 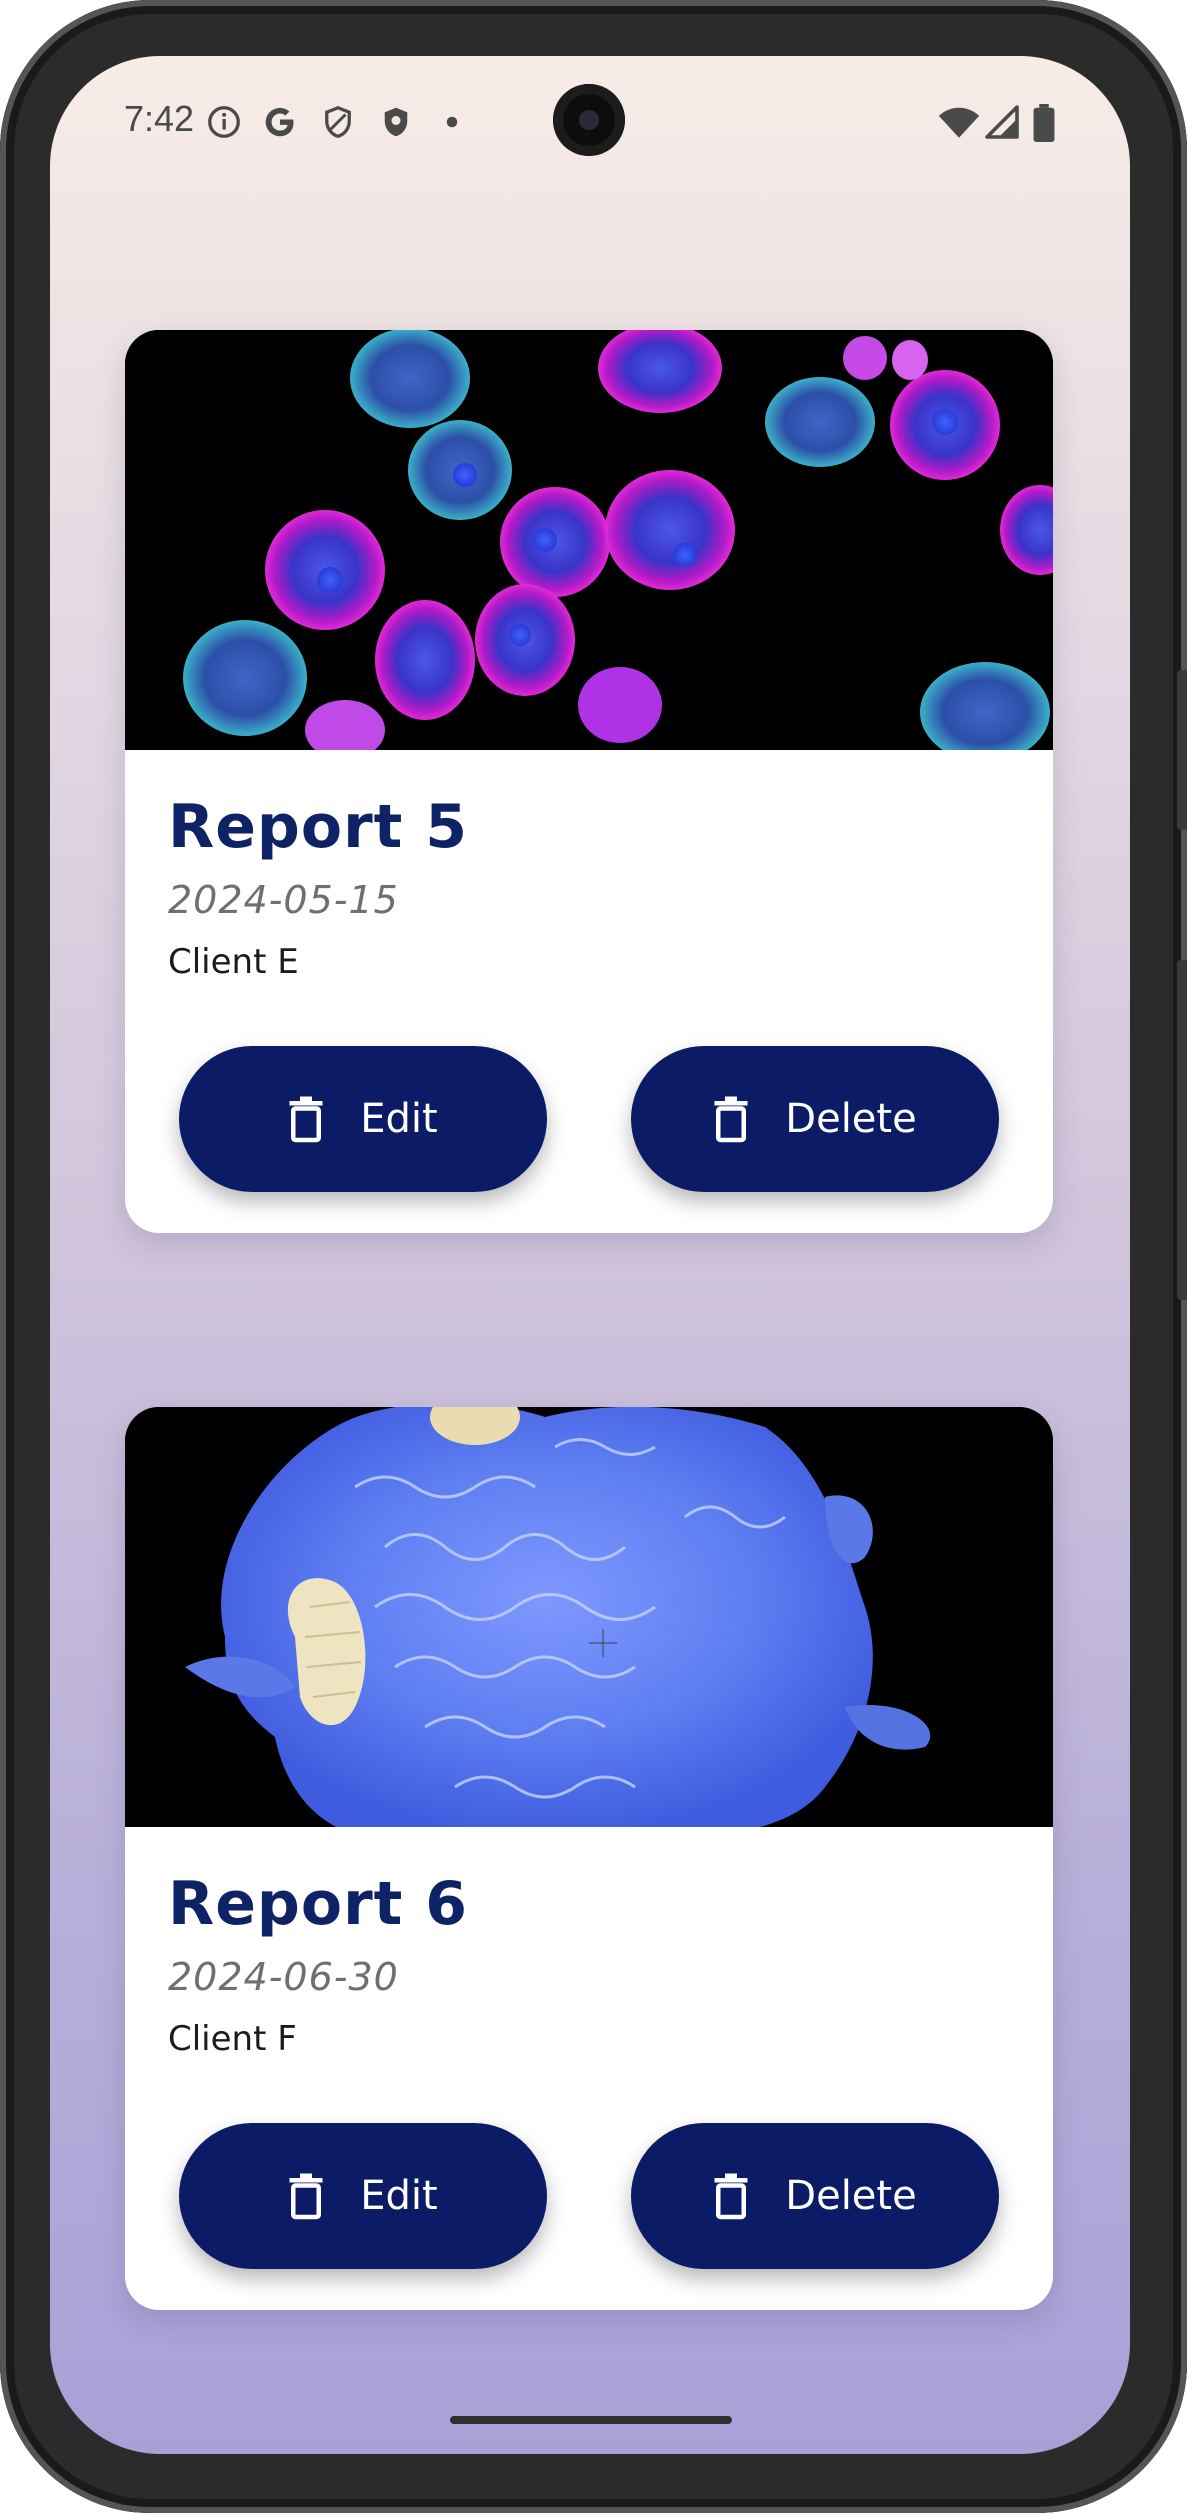 What do you see at coordinates (318, 827) in the screenshot?
I see `report-title: Report 5` at bounding box center [318, 827].